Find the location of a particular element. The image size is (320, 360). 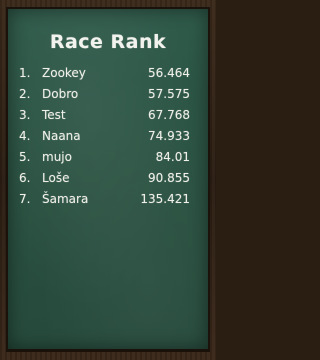

race-time: 135.421 is located at coordinates (165, 199).